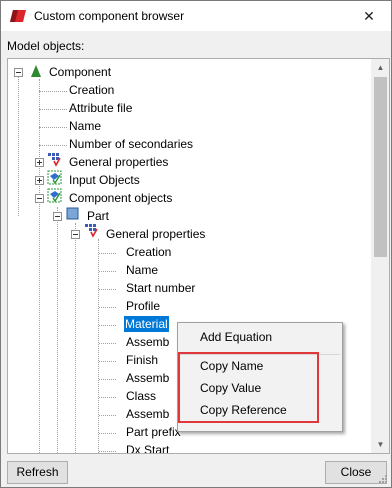 Image resolution: width=392 pixels, height=488 pixels. Describe the element at coordinates (160, 288) in the screenshot. I see `tree-node-start-number: Start number` at that location.